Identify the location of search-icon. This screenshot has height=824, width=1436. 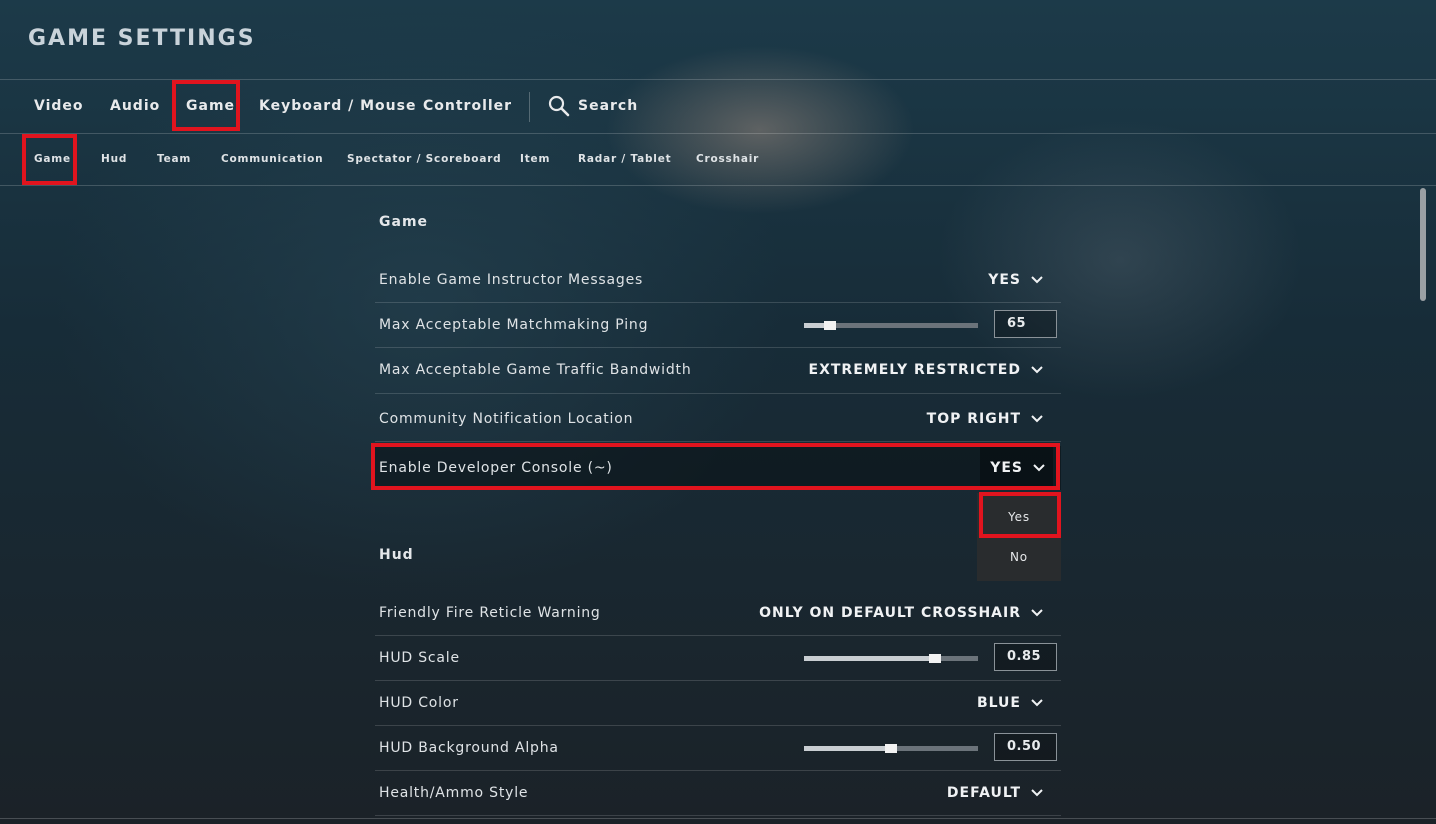
(559, 106).